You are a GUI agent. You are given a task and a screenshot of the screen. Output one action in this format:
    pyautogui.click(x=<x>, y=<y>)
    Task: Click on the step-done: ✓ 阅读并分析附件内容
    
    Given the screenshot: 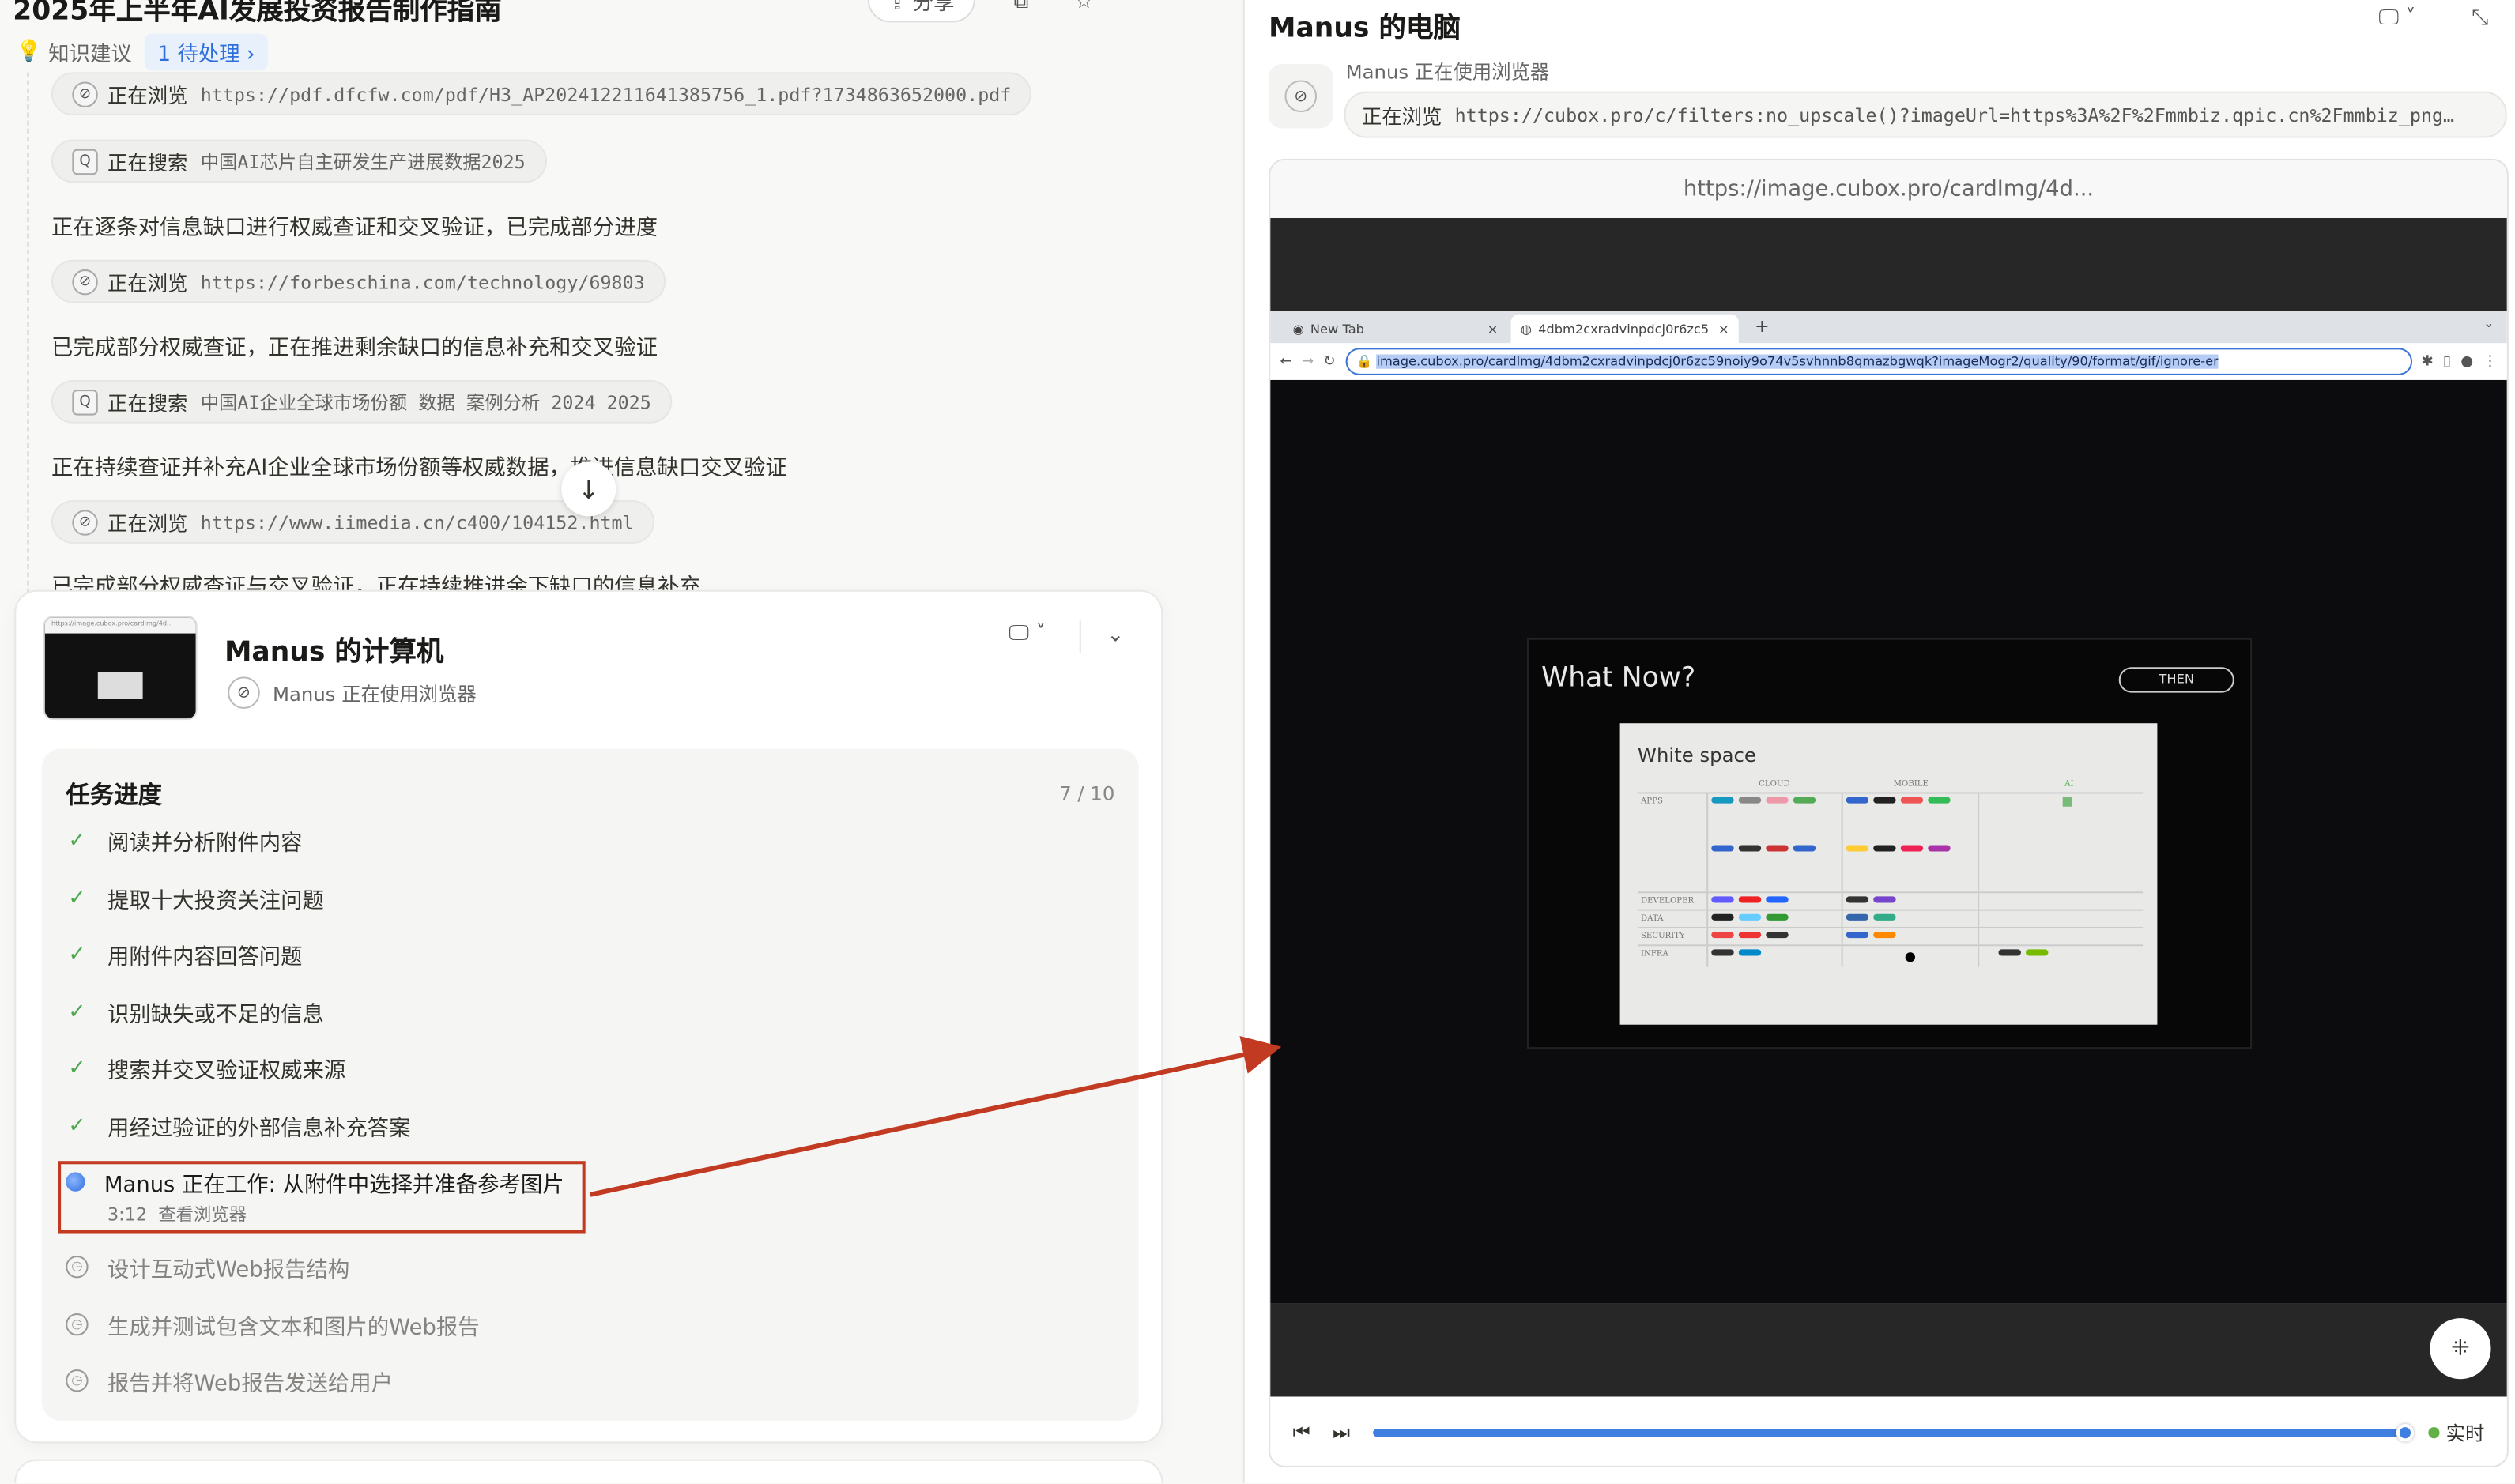 What is the action you would take?
    pyautogui.click(x=184, y=840)
    